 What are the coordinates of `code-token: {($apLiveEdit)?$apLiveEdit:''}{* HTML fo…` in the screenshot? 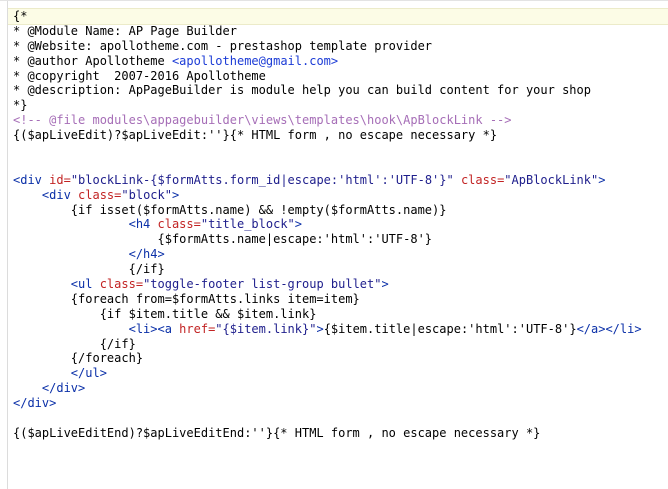 It's located at (255, 135).